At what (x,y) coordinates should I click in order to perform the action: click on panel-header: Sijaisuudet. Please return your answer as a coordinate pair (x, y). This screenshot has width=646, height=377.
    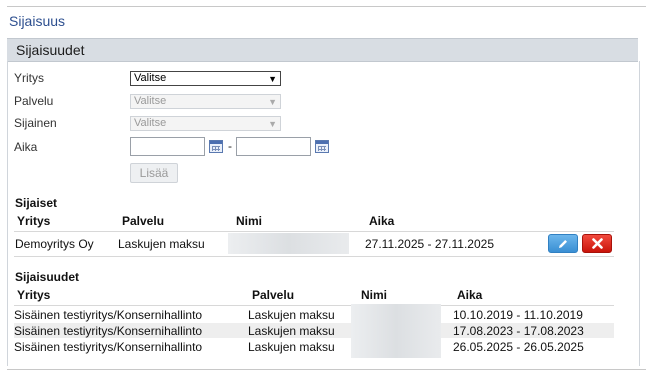
    Looking at the image, I should click on (322, 50).